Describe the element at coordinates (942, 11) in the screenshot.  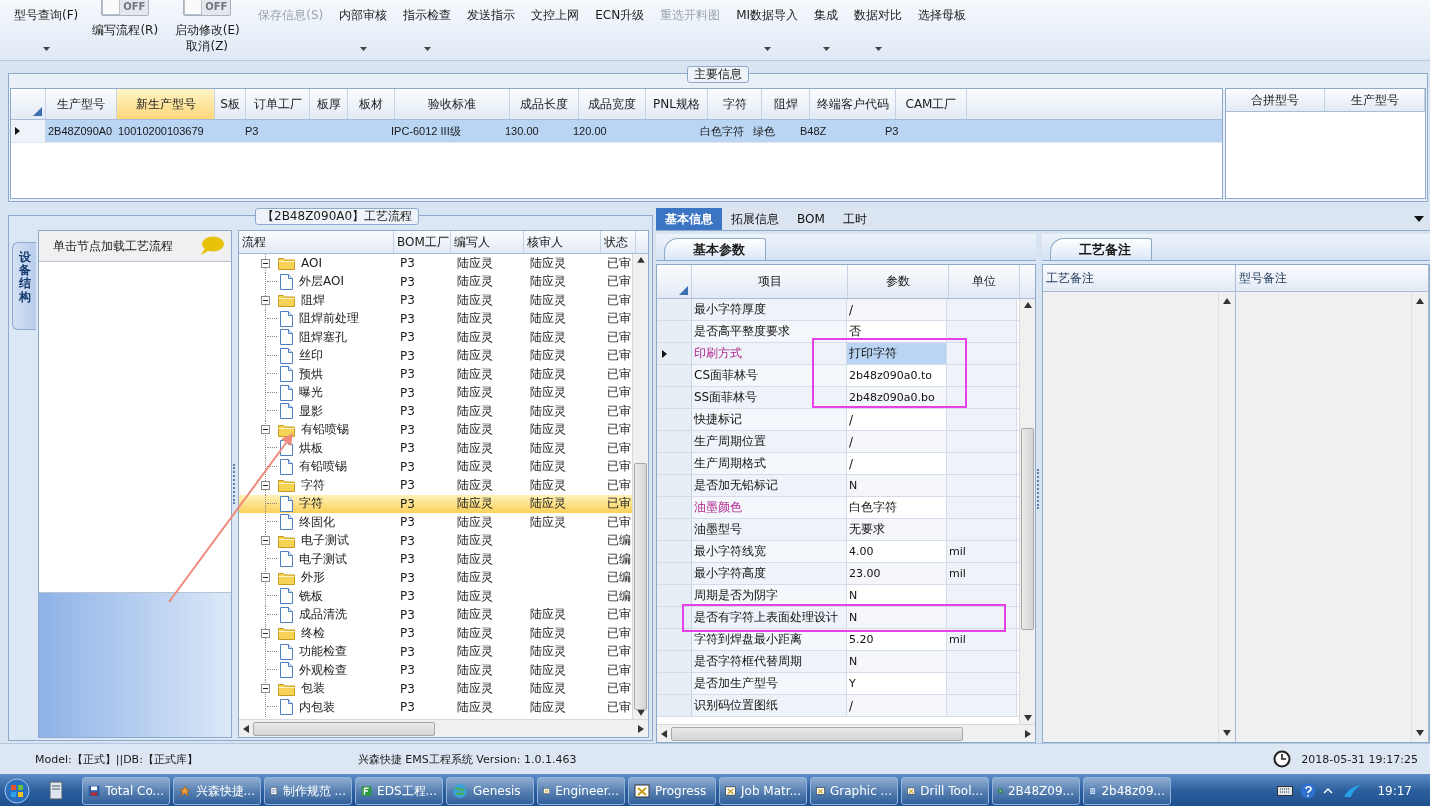
I see `toolbar-button: 选择母板` at that location.